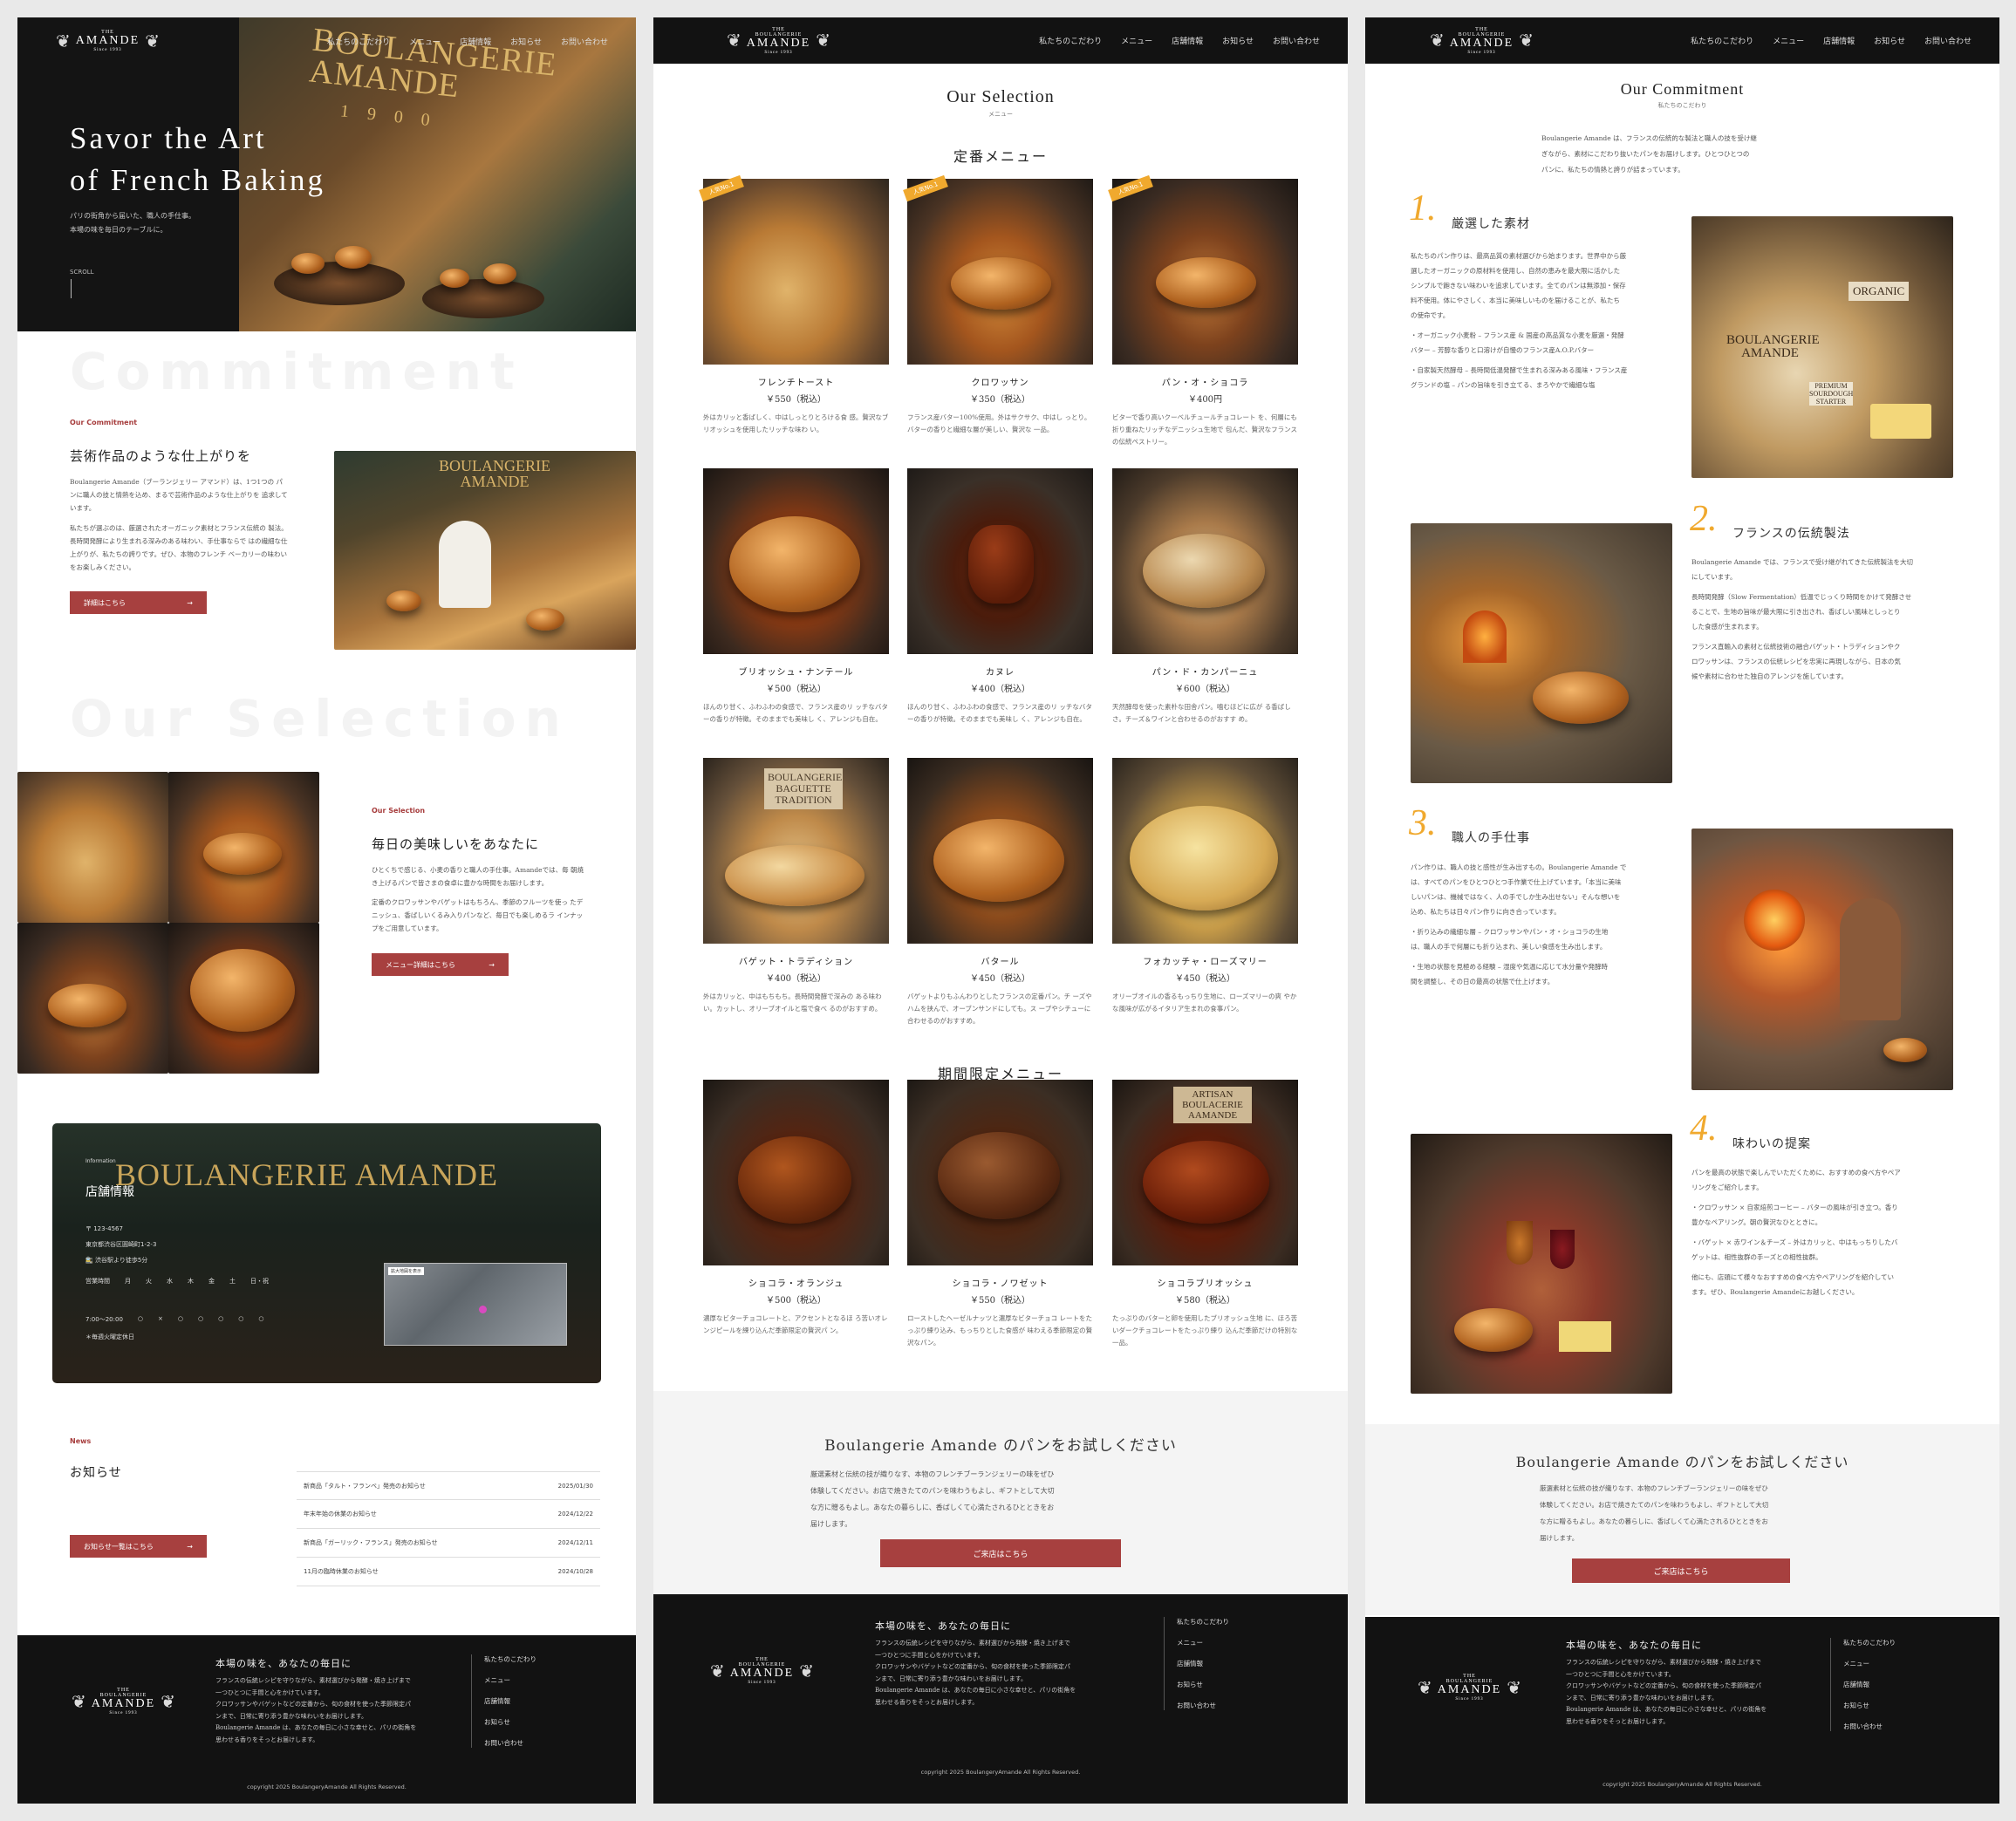  What do you see at coordinates (1212, 1105) in the screenshot?
I see `artisan-sign: ARTISAN BOULACERIE AAMANDE` at bounding box center [1212, 1105].